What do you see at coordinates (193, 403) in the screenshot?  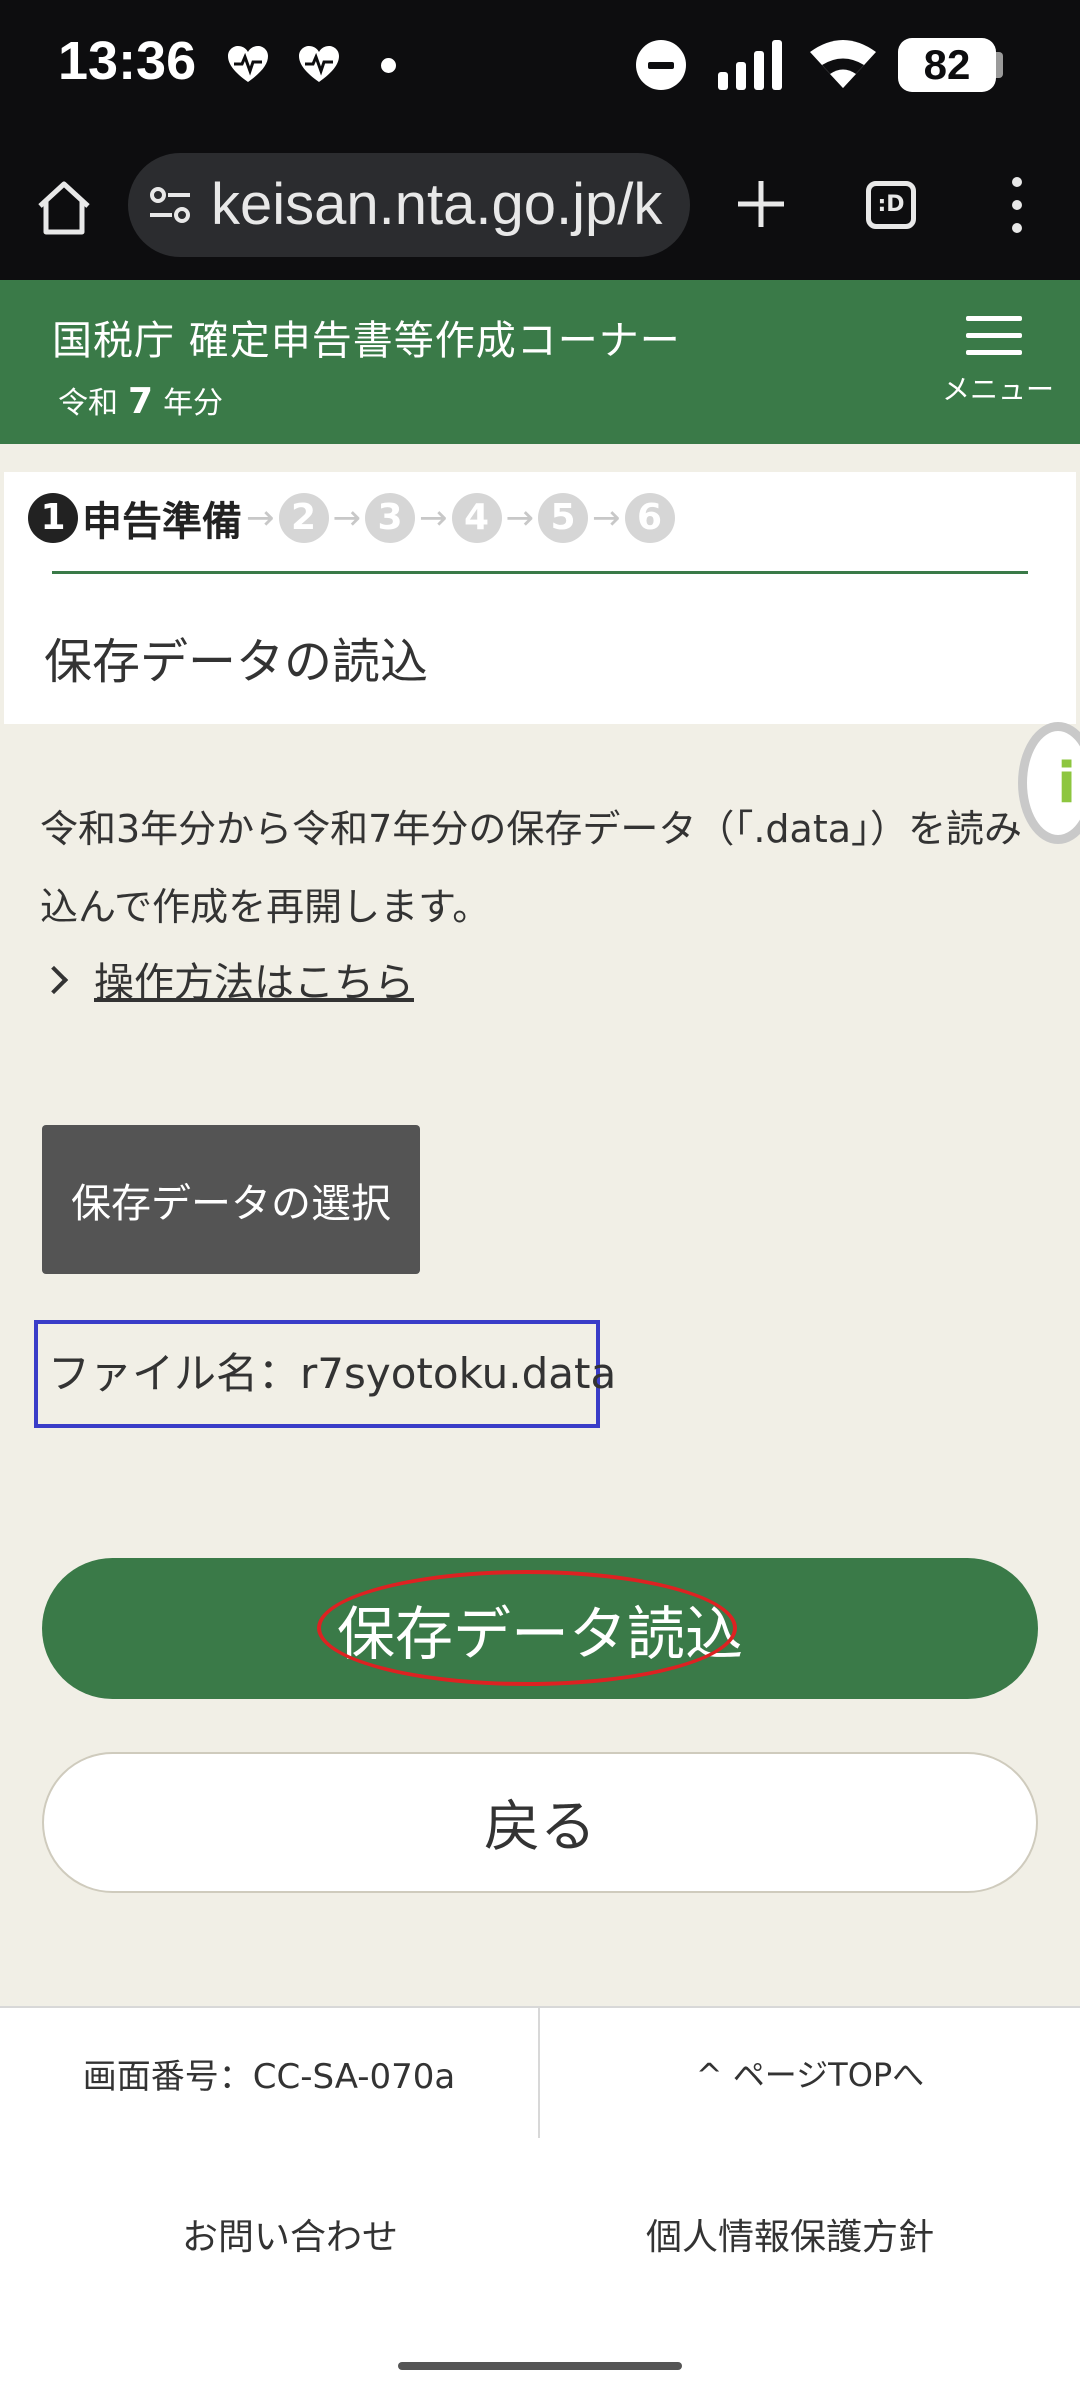 I see `year-suffix: 年分` at bounding box center [193, 403].